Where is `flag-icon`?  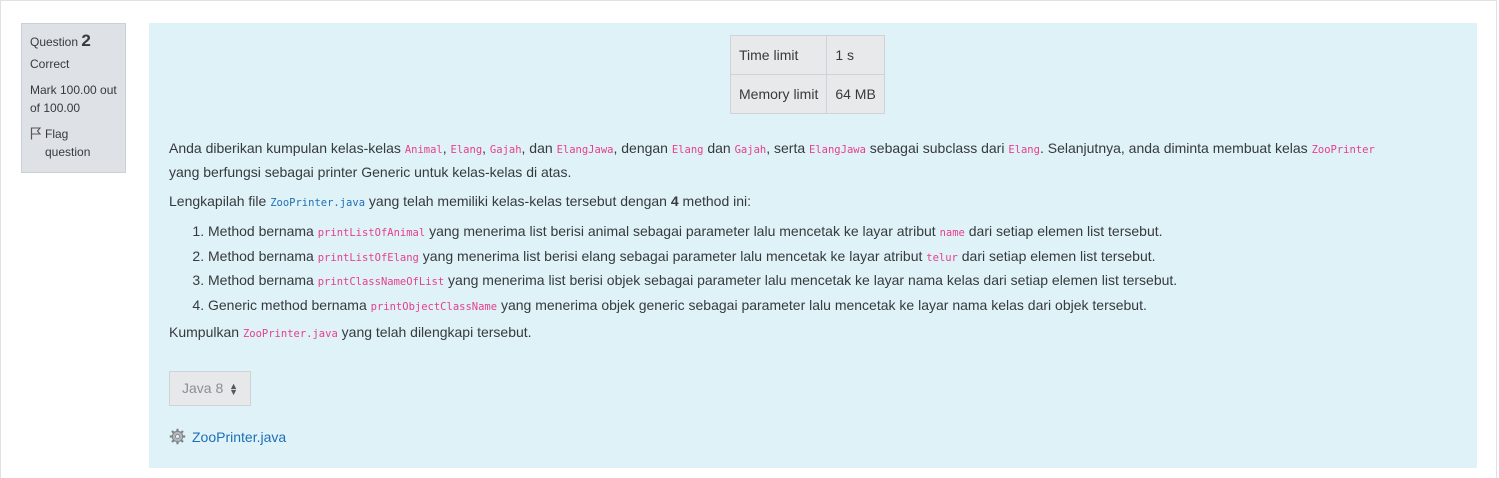
flag-icon is located at coordinates (36, 133).